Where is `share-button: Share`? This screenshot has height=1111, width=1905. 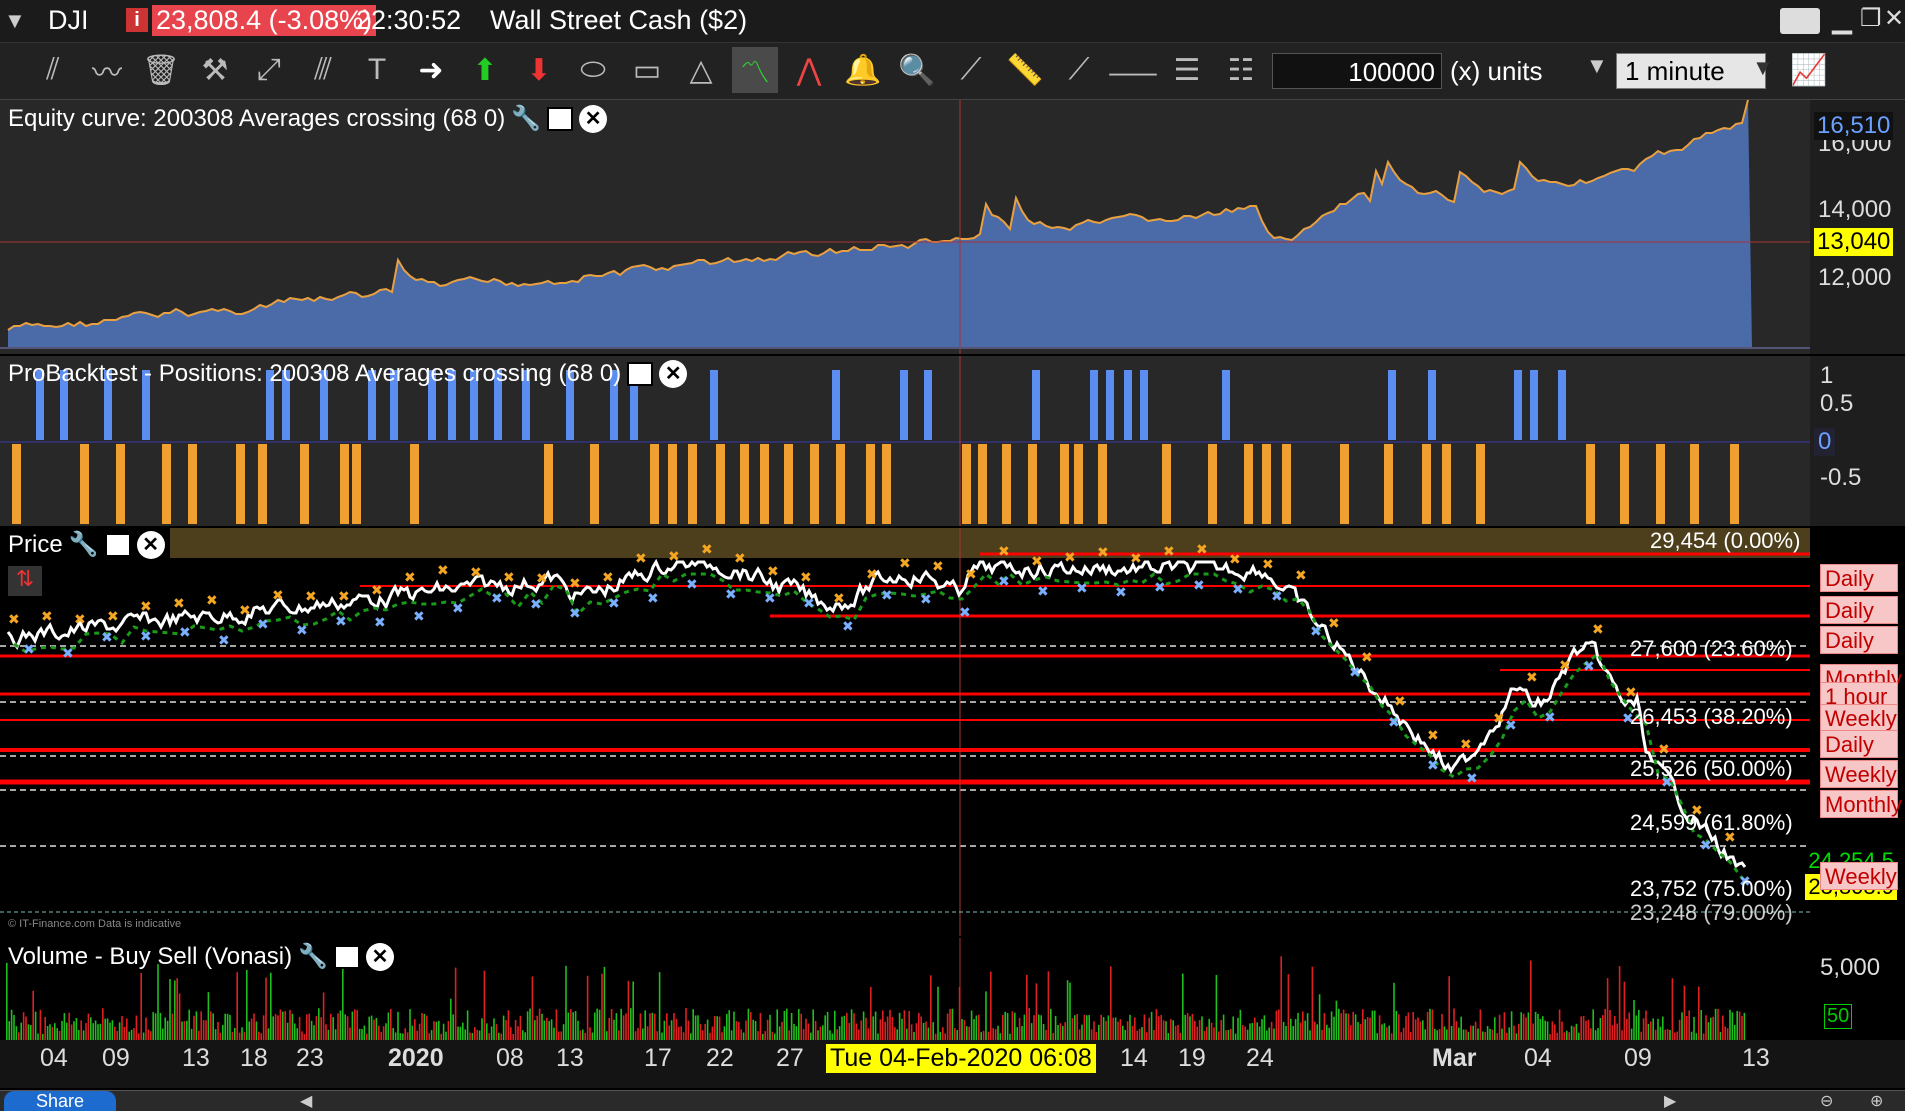
share-button: Share is located at coordinates (60, 1101).